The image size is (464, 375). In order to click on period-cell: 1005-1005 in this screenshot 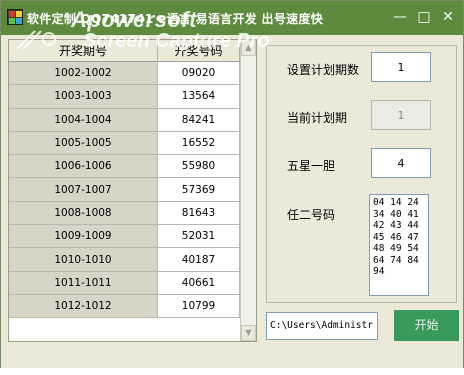, I will do `click(83, 143)`.